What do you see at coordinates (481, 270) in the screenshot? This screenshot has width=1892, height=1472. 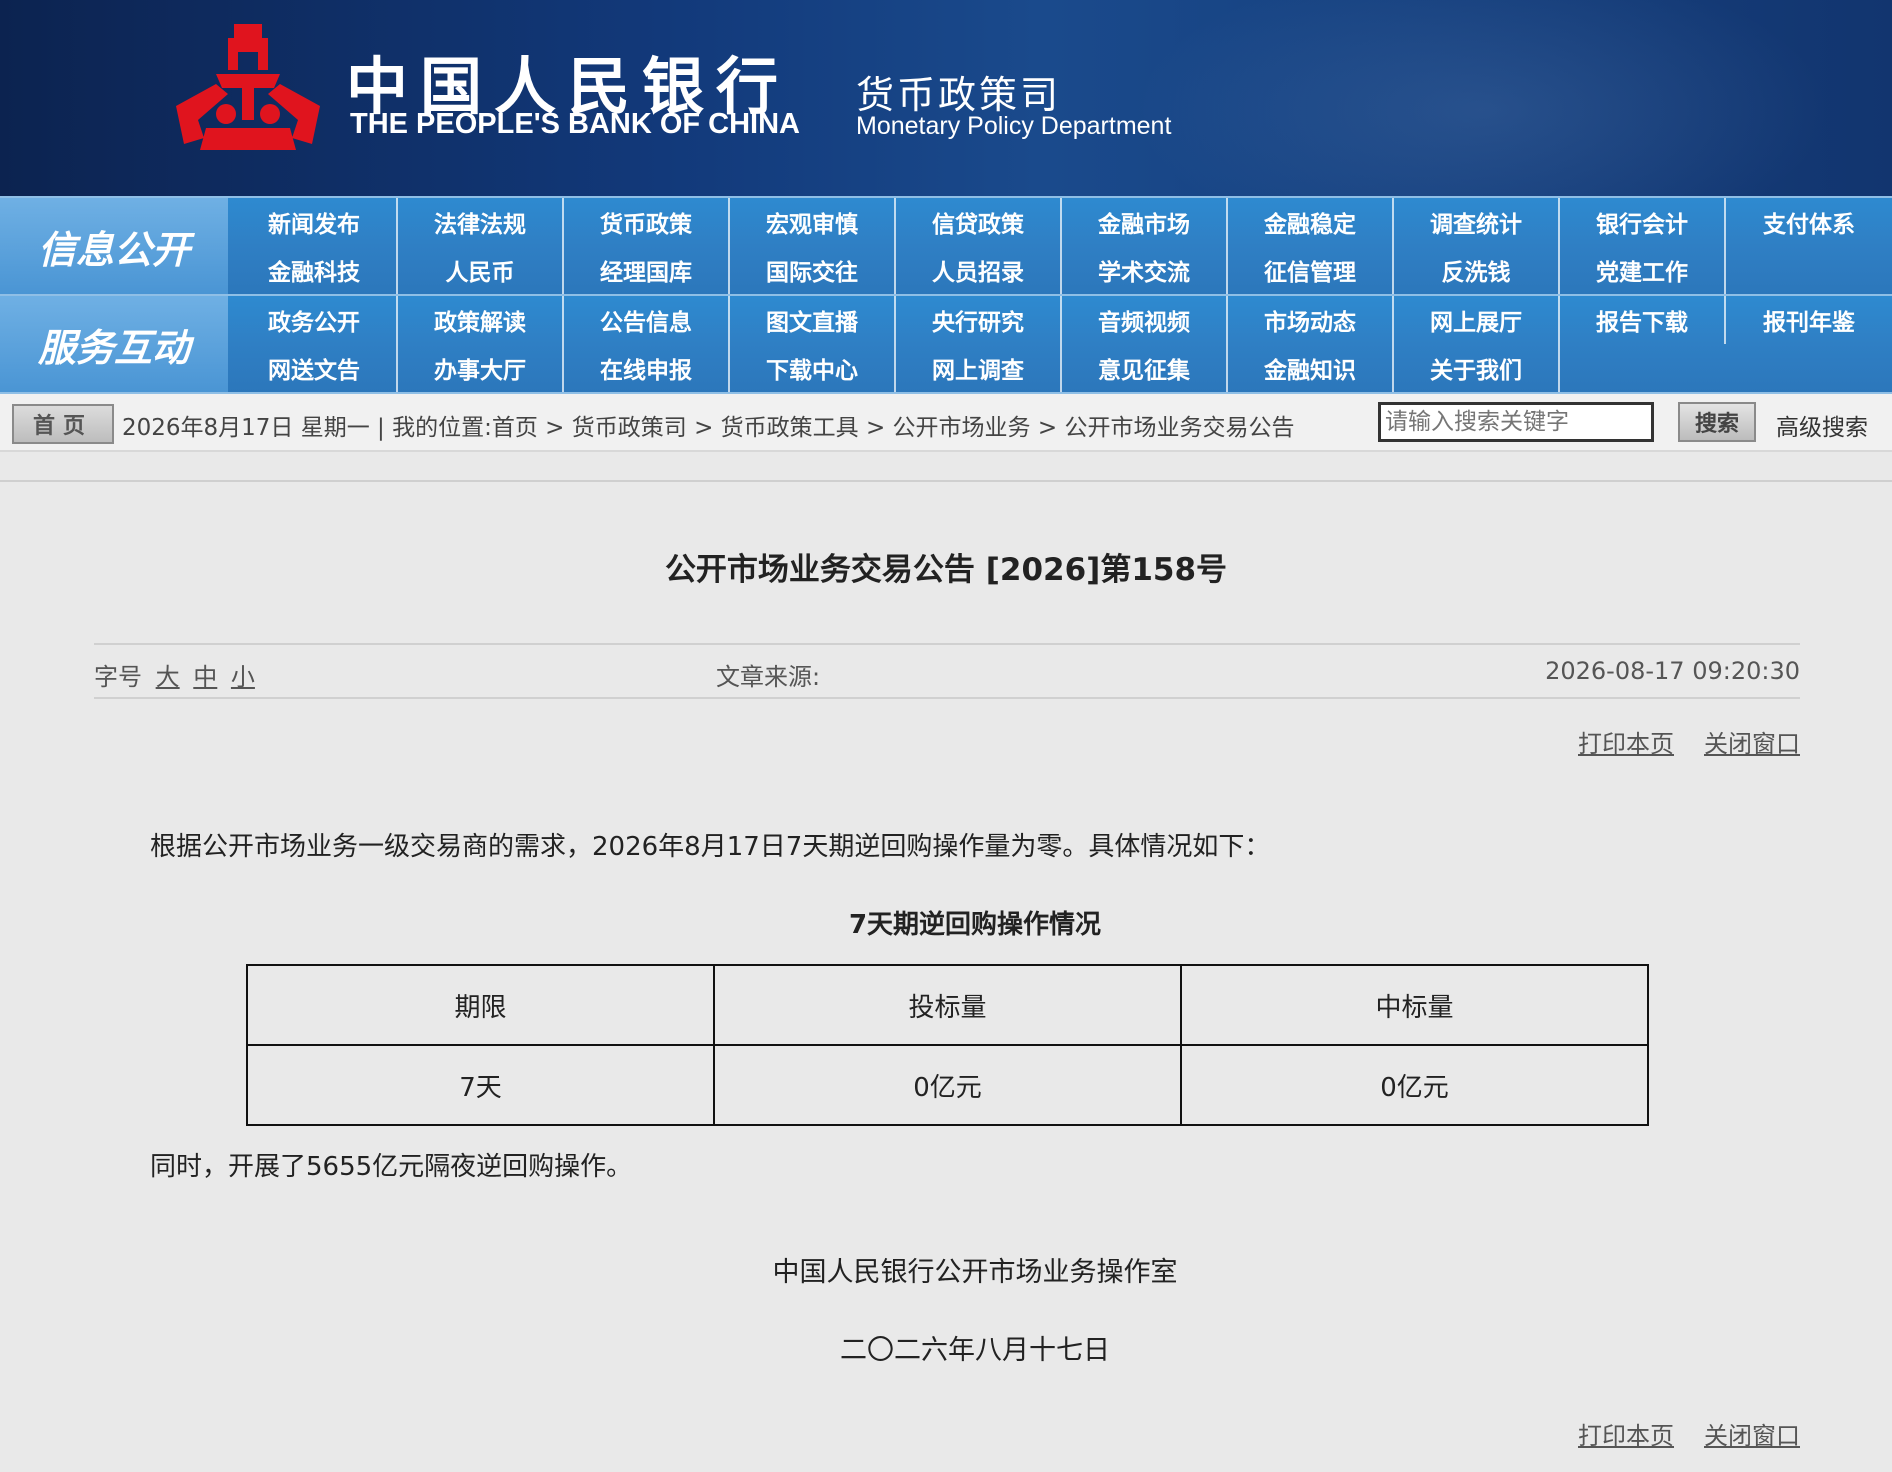 I see `nav-item-info-11: 人民币` at bounding box center [481, 270].